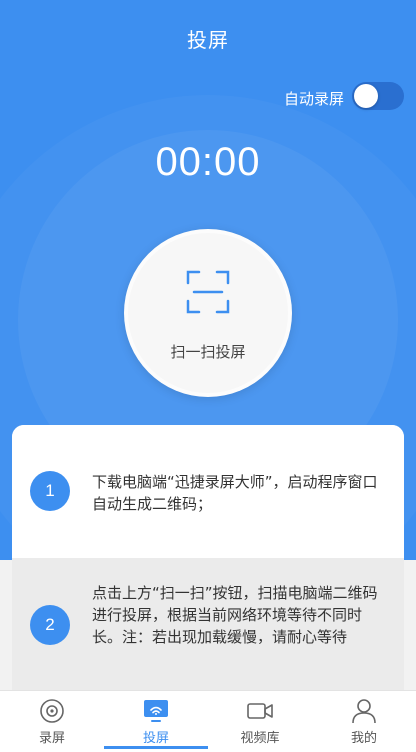 The width and height of the screenshot is (416, 752). What do you see at coordinates (50, 625) in the screenshot?
I see `step-number: 2` at bounding box center [50, 625].